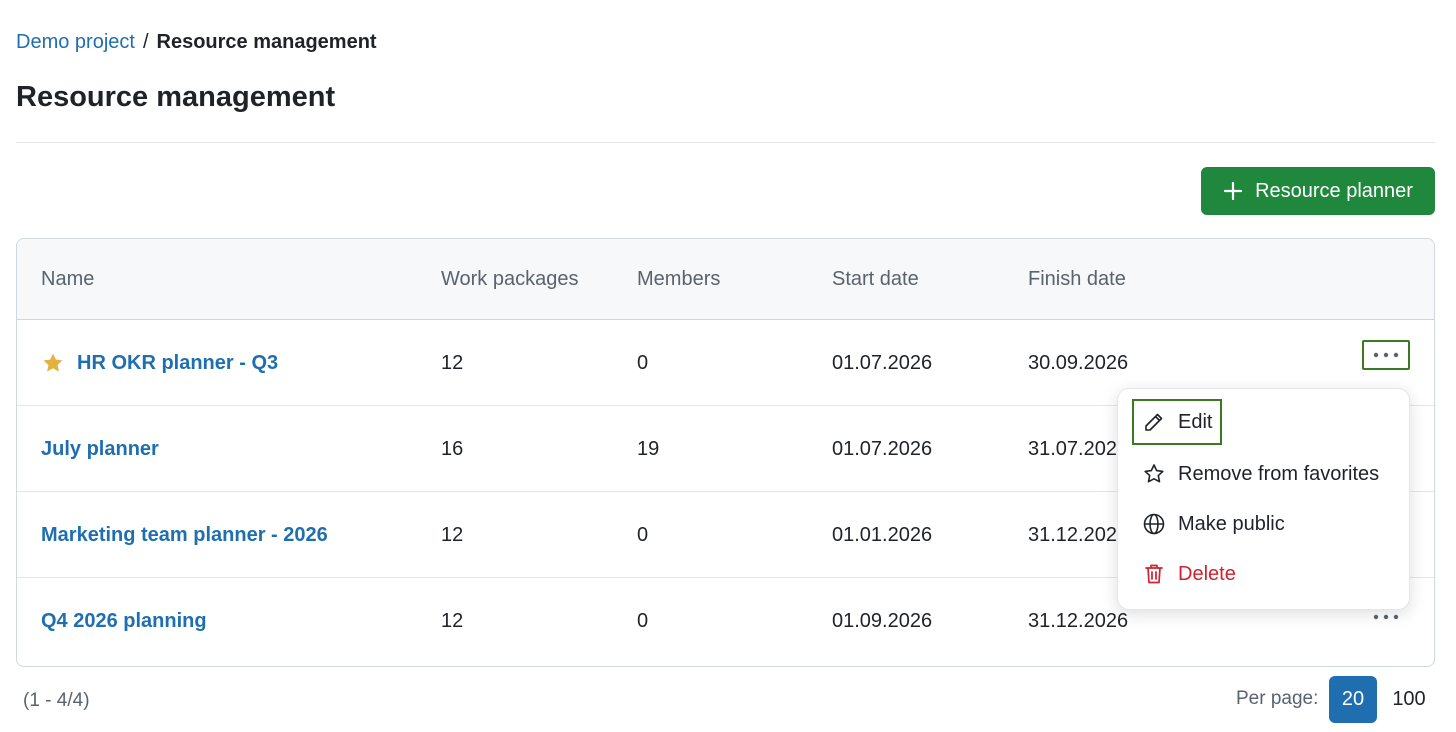 Image resolution: width=1456 pixels, height=732 pixels. Describe the element at coordinates (1078, 363) in the screenshot. I see `finish-date: 30.09.2026` at that location.